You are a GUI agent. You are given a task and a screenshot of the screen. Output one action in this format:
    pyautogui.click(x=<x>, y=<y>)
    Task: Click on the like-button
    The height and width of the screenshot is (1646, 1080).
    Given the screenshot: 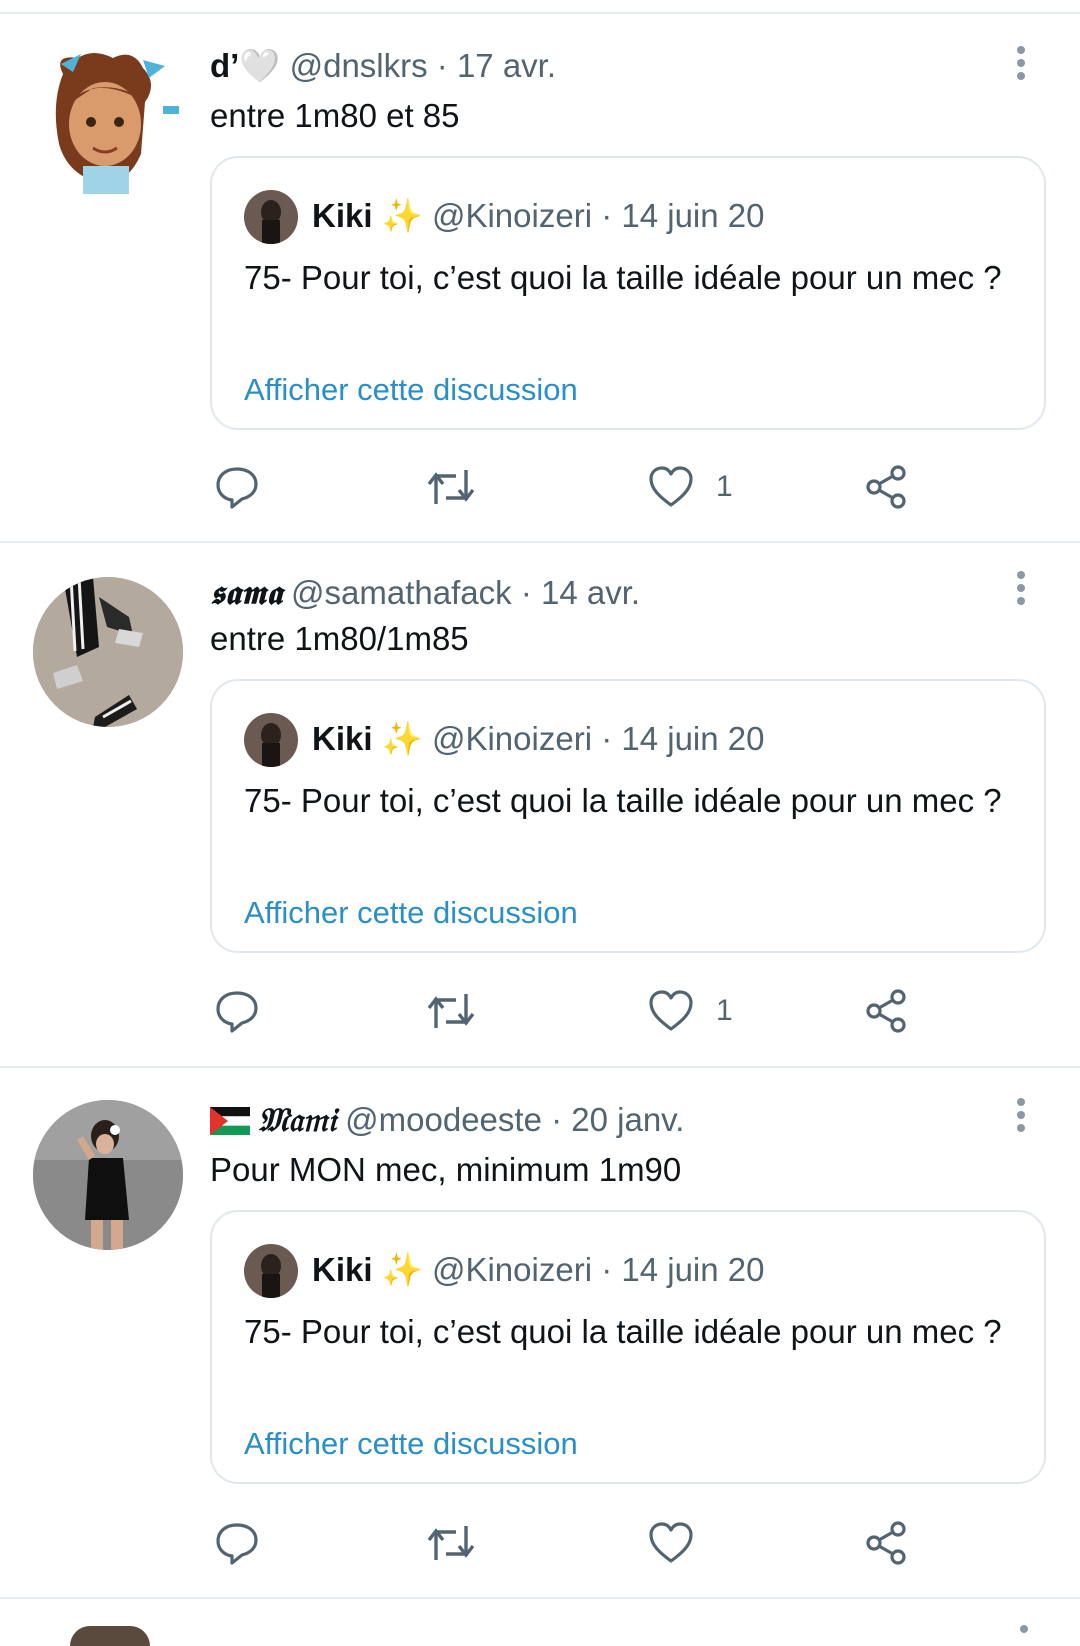 What is the action you would take?
    pyautogui.click(x=682, y=1543)
    